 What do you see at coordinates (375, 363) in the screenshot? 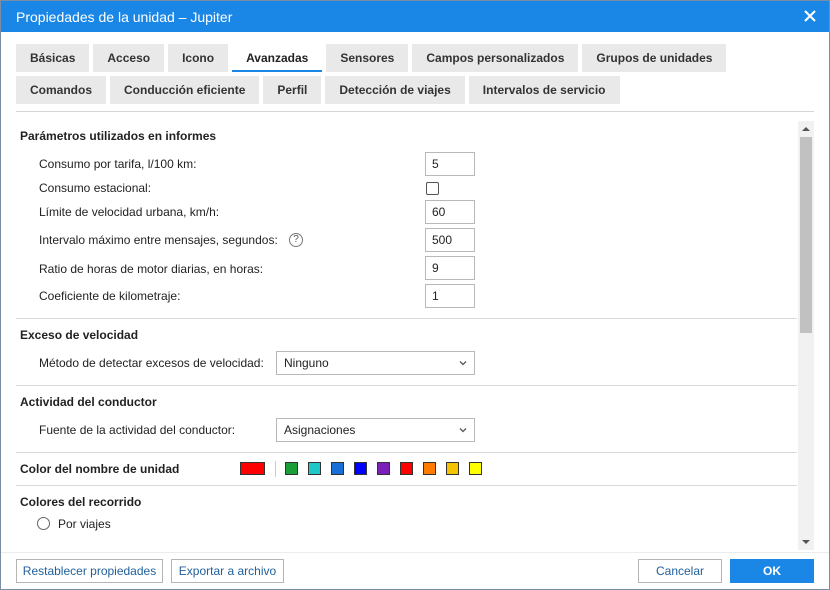
I see `speeding-method-select: Ninguno` at bounding box center [375, 363].